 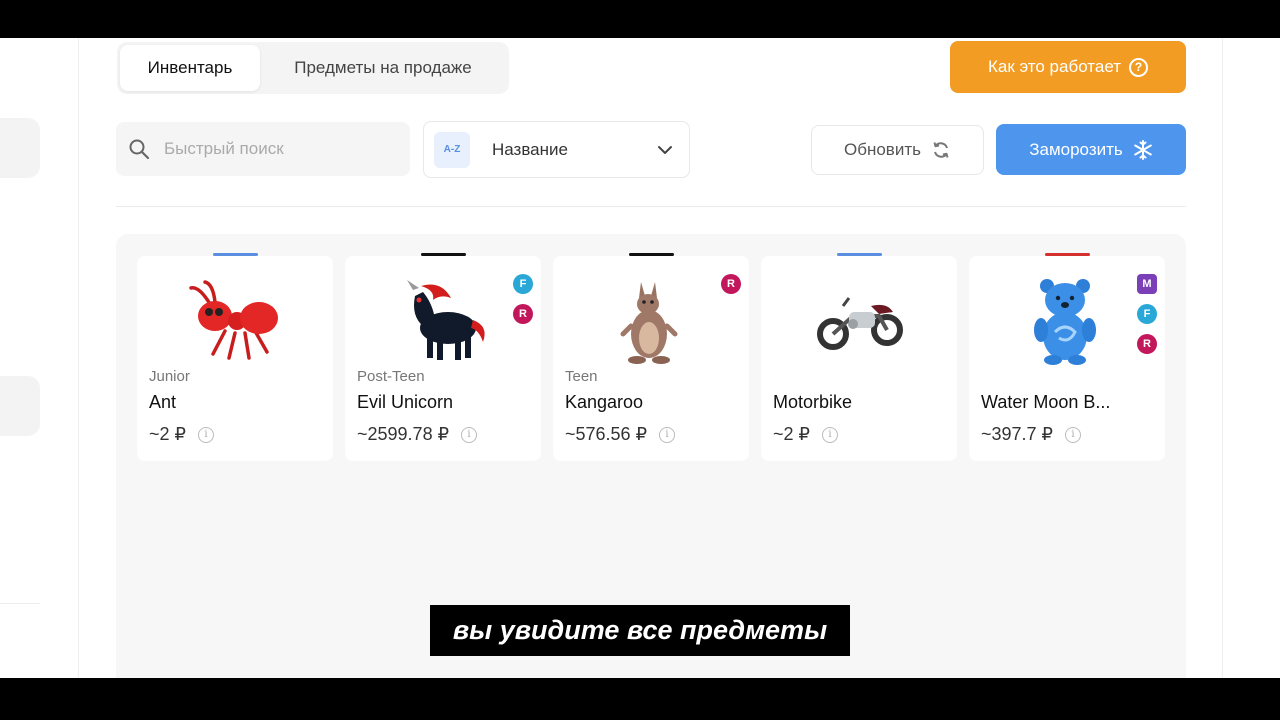 What do you see at coordinates (860, 323) in the screenshot?
I see `motorbike-icon` at bounding box center [860, 323].